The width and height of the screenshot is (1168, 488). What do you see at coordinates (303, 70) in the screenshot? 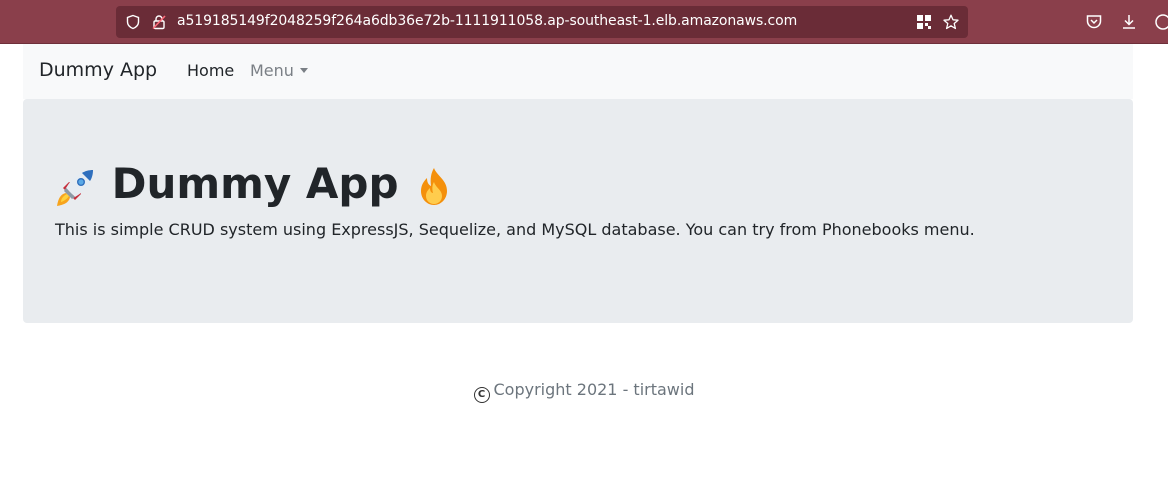
I see `caret-down-icon` at bounding box center [303, 70].